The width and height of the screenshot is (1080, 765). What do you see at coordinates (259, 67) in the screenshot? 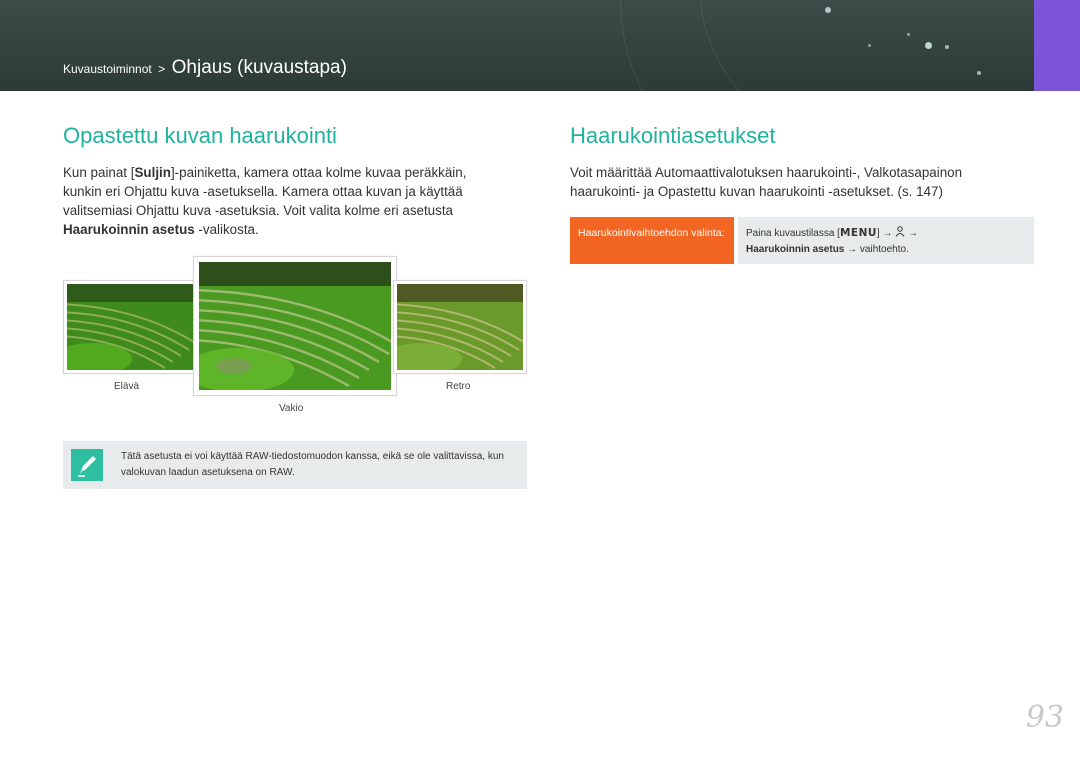
I see `breadcrumb-current: Ohjaus (kuvaustapa)` at bounding box center [259, 67].